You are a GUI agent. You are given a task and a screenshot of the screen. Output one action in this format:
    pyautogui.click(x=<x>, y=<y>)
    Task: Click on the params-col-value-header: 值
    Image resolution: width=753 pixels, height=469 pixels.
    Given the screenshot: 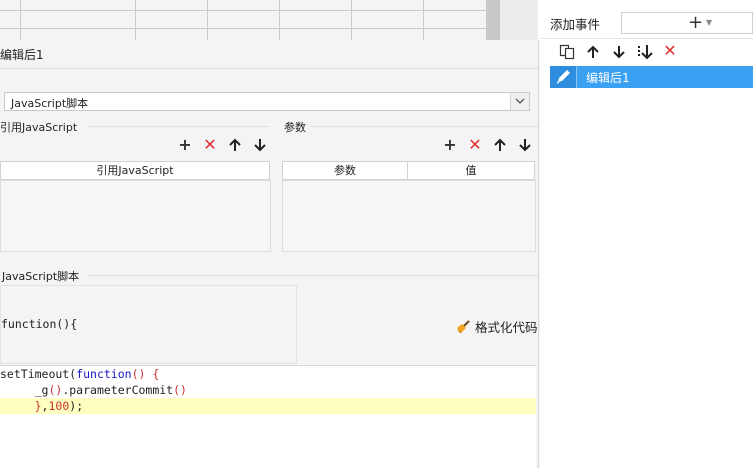 What is the action you would take?
    pyautogui.click(x=471, y=170)
    